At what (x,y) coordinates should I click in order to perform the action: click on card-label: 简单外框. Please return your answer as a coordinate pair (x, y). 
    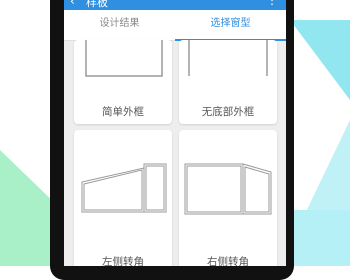
    Looking at the image, I should click on (123, 112).